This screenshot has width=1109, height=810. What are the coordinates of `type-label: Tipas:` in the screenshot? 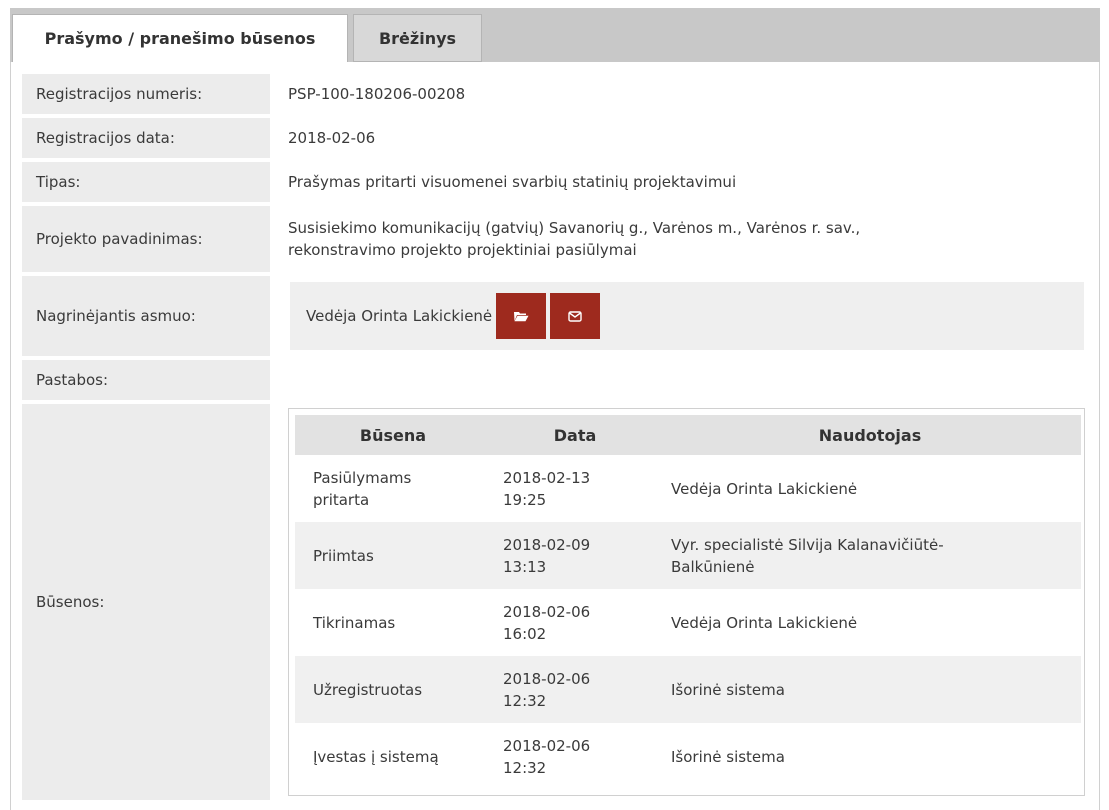 It's located at (146, 182).